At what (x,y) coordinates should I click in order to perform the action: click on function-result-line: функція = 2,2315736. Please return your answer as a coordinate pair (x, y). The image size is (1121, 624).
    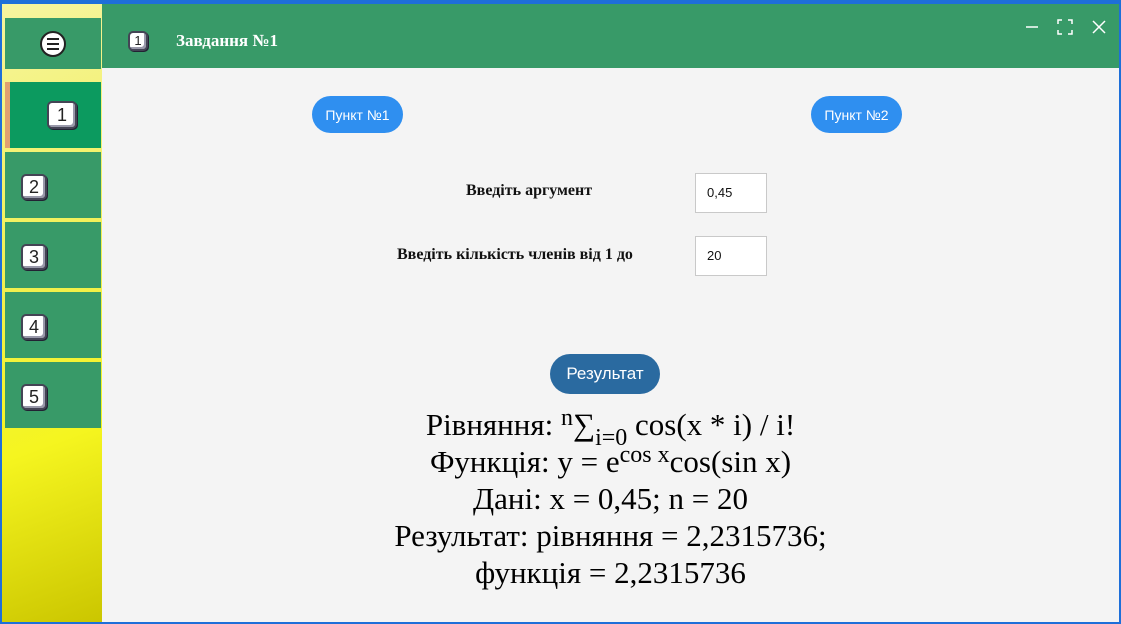
    Looking at the image, I should click on (610, 572).